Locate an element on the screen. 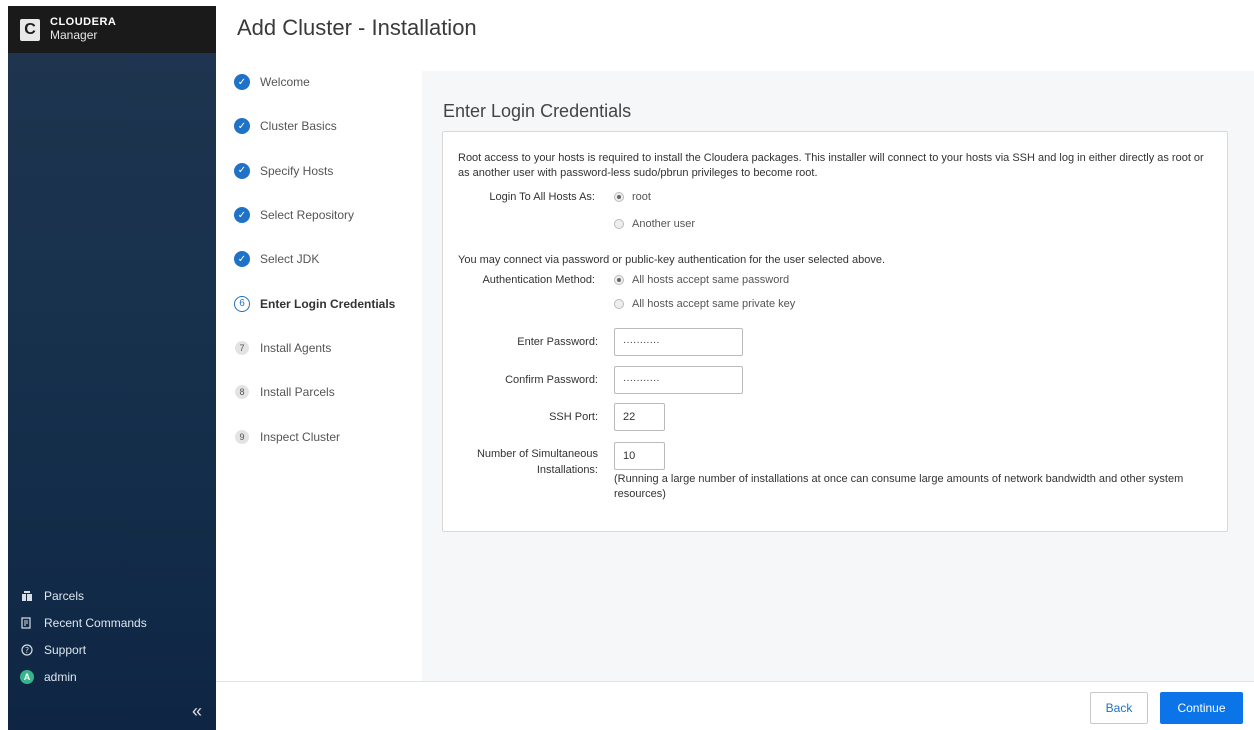 The image size is (1254, 730). brand-sub: Manager is located at coordinates (74, 34).